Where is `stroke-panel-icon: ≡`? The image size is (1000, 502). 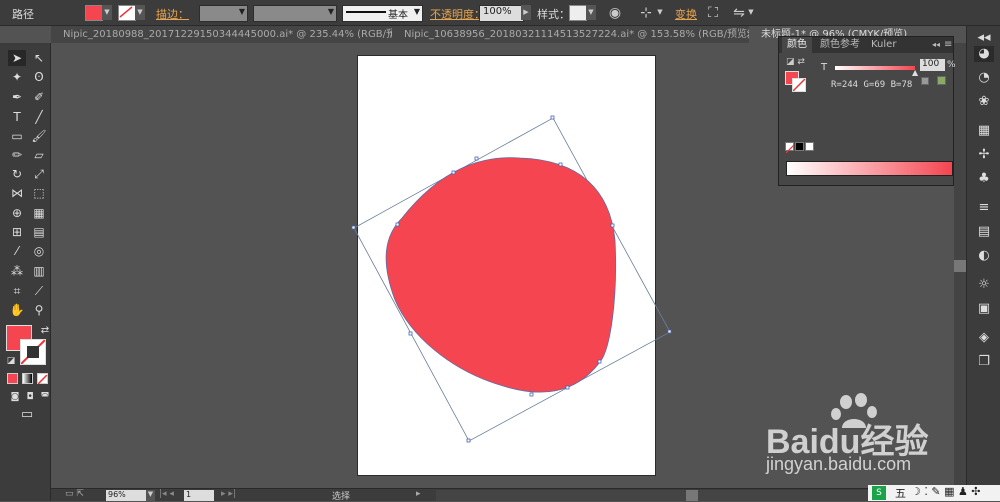 stroke-panel-icon: ≡ is located at coordinates (984, 208).